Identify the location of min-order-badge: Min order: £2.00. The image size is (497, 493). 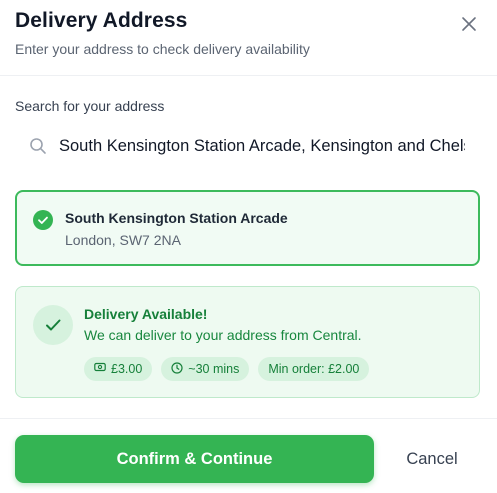
(314, 369).